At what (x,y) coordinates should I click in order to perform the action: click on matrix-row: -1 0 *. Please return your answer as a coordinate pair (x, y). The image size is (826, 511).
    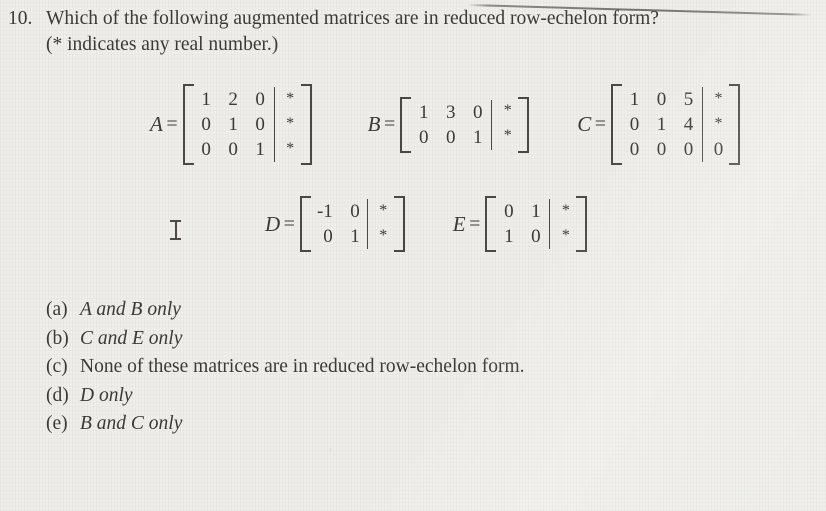
    Looking at the image, I should click on (352, 211).